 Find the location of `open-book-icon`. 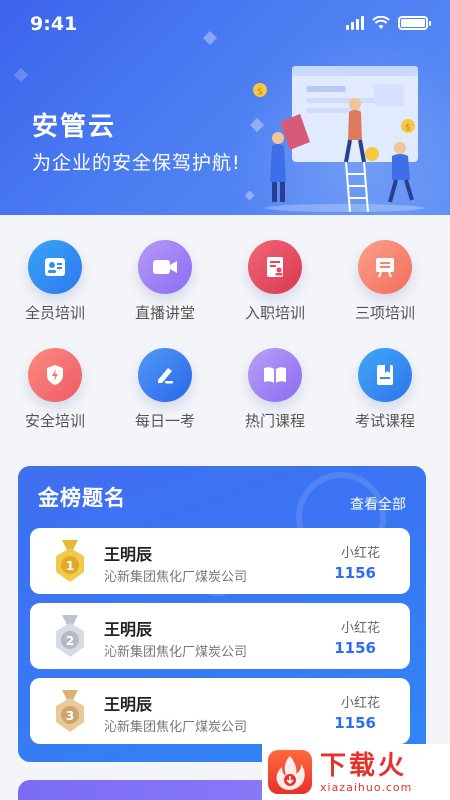

open-book-icon is located at coordinates (275, 375).